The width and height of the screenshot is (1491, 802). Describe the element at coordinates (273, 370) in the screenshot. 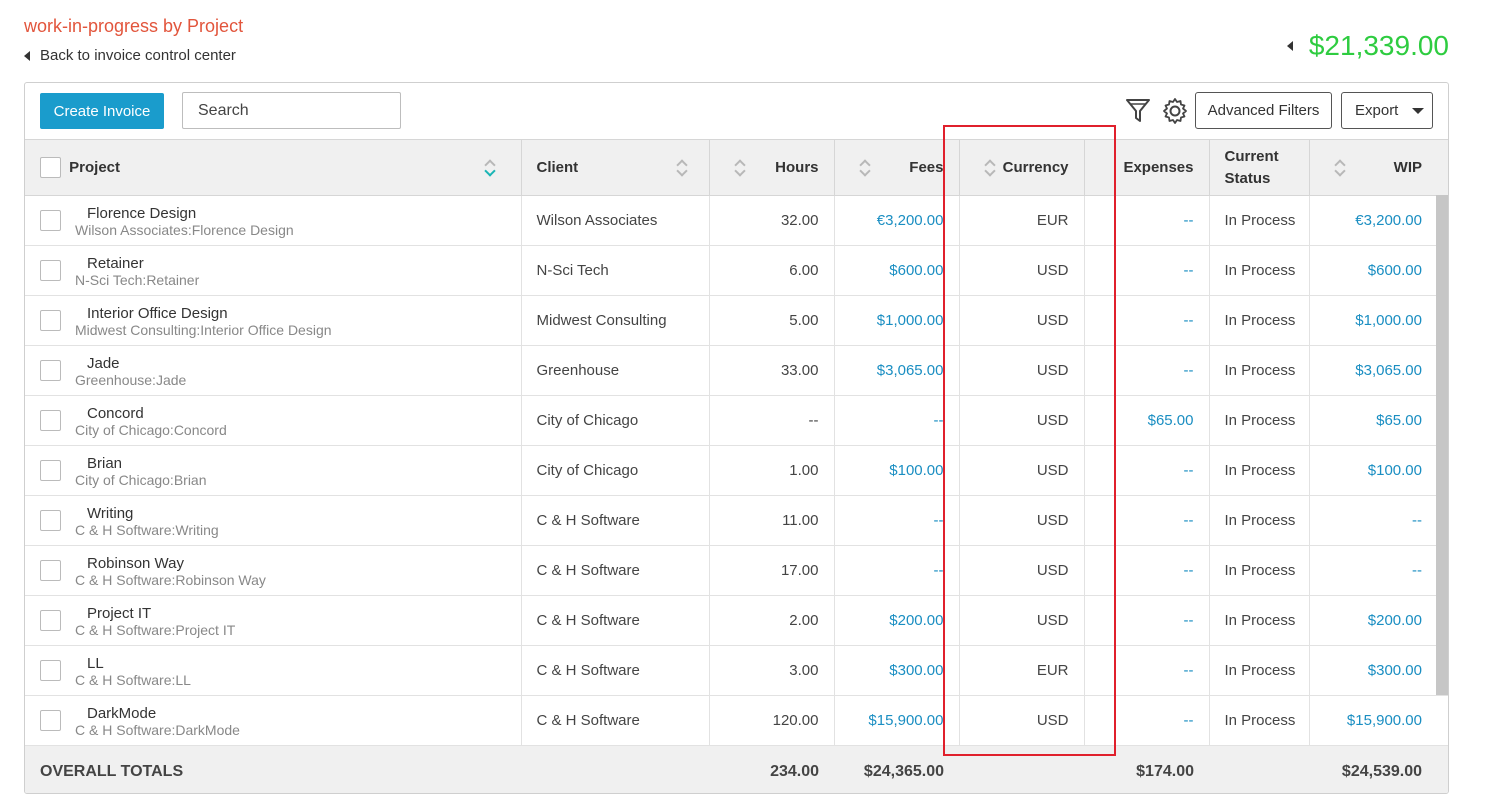

I see `project-cell: Jade Greenhouse:Jade` at that location.